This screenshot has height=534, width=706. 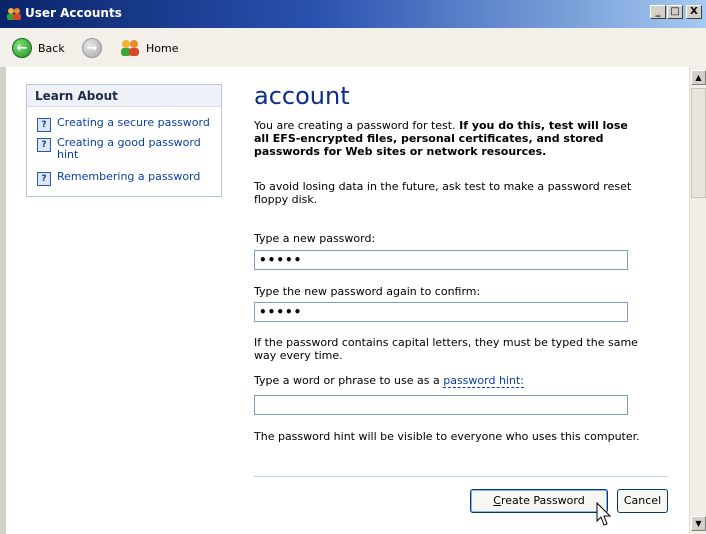 I want to click on create-password-accelerator: C, so click(x=497, y=500).